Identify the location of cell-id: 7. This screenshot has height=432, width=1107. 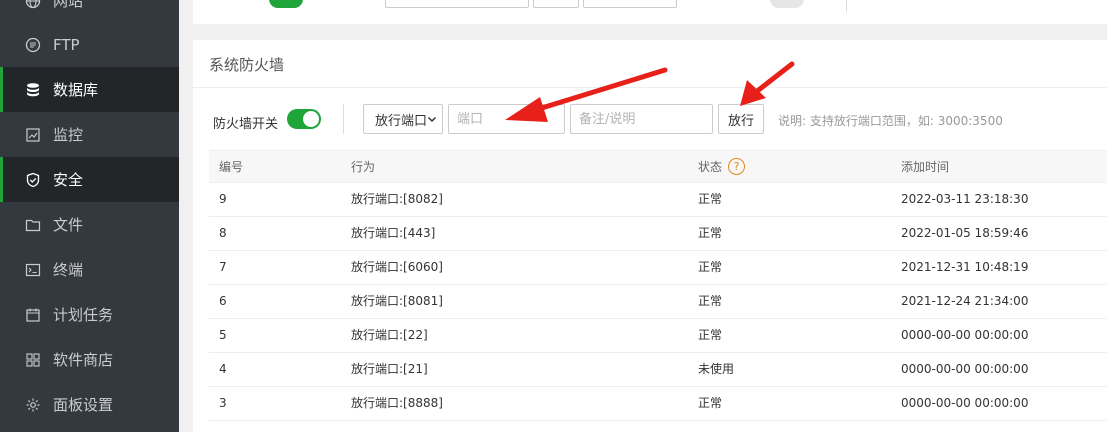
(223, 267).